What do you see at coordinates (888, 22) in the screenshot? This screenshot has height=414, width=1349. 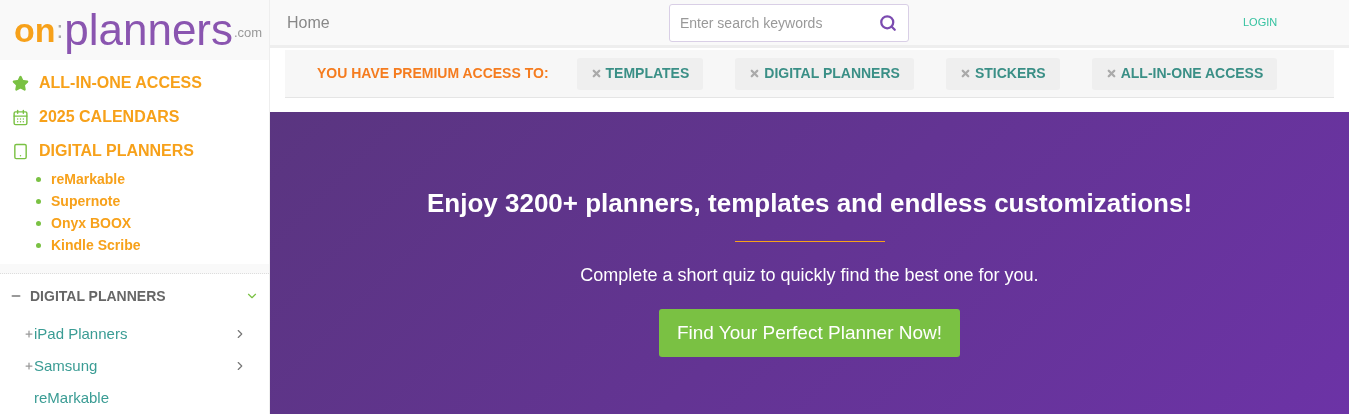 I see `search-icon` at bounding box center [888, 22].